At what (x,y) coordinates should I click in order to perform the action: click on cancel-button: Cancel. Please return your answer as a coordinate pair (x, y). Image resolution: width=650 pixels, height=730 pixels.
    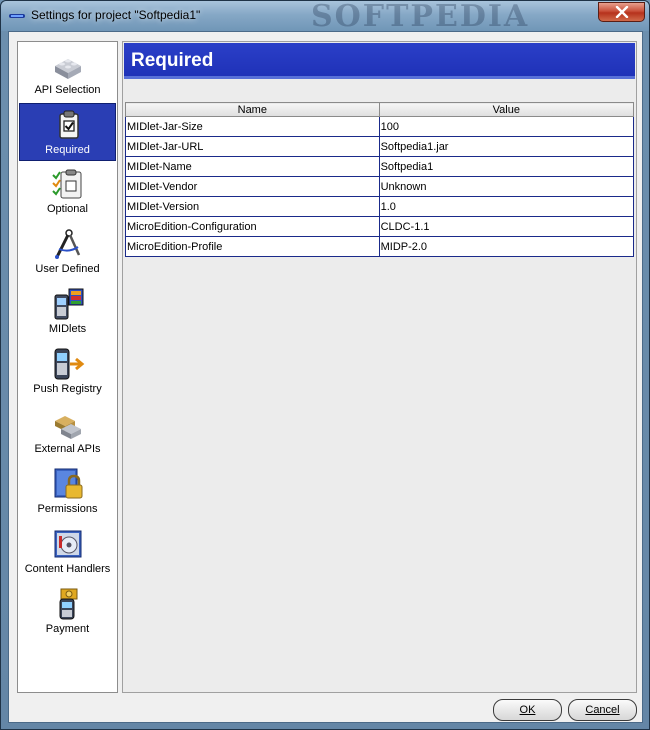
    Looking at the image, I should click on (602, 710).